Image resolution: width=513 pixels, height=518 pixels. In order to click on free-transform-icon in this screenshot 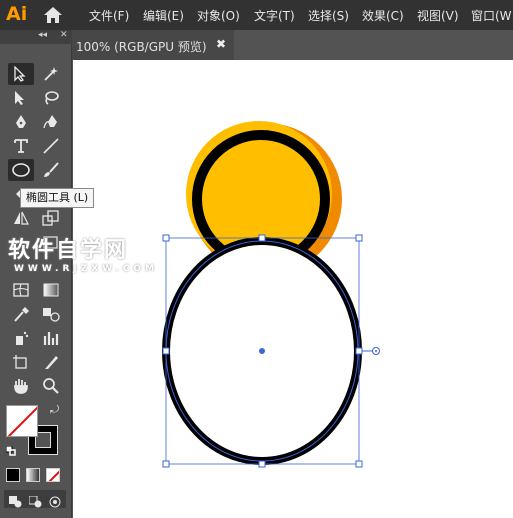, I will do `click(50, 242)`.